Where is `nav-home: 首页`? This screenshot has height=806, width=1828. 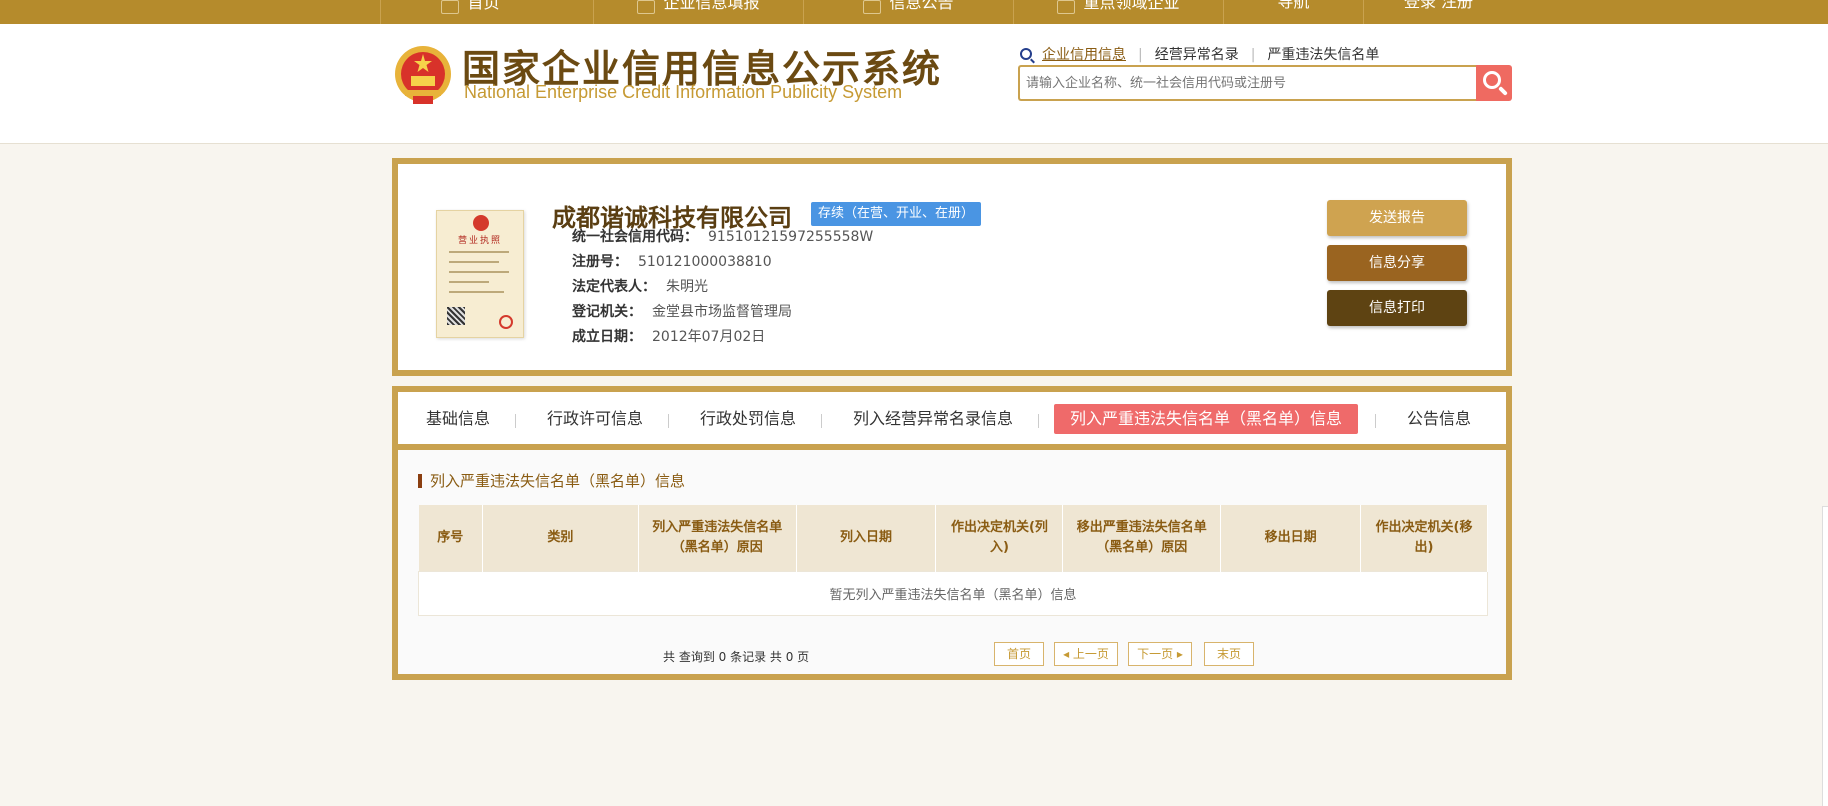
nav-home: 首页 is located at coordinates (470, 12).